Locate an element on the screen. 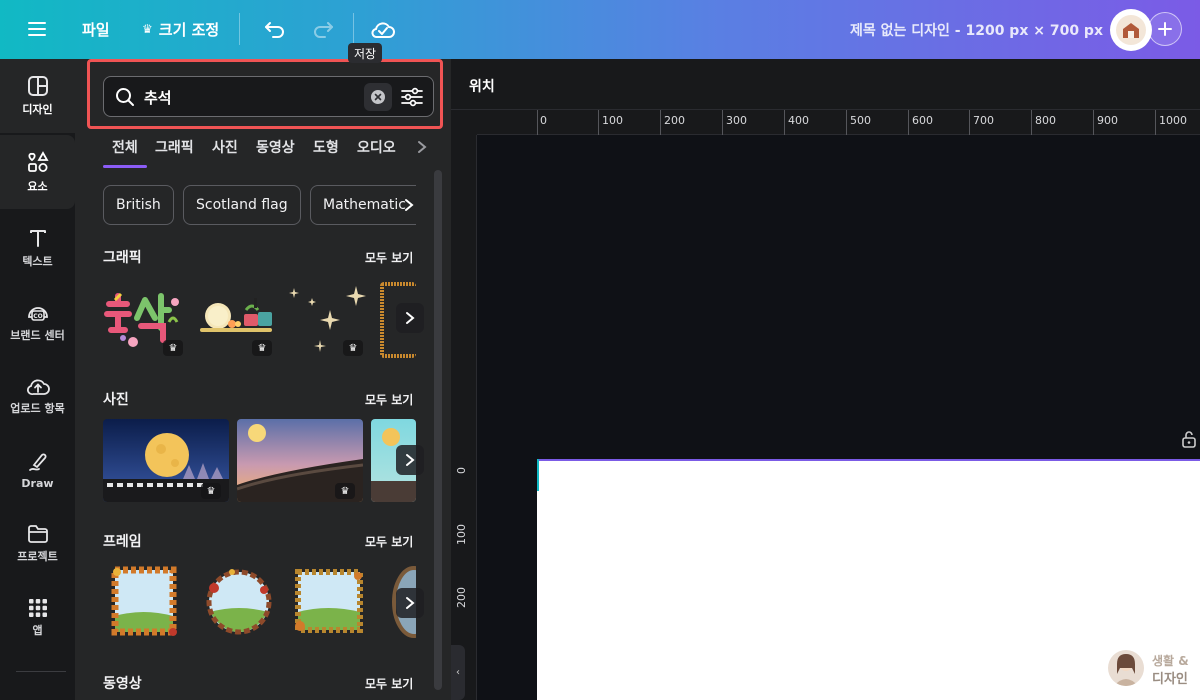  file-menu-button: 파일 is located at coordinates (96, 29).